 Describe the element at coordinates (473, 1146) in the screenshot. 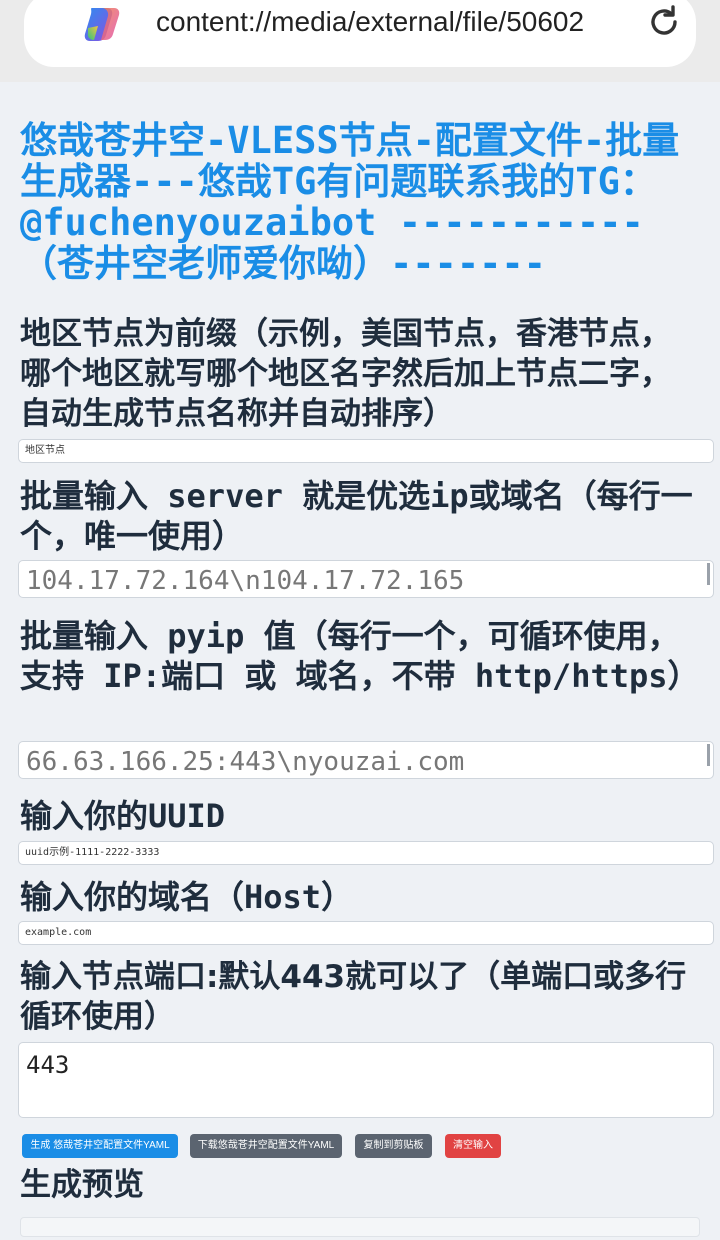

I see `clear-input-button: 清空输入` at that location.